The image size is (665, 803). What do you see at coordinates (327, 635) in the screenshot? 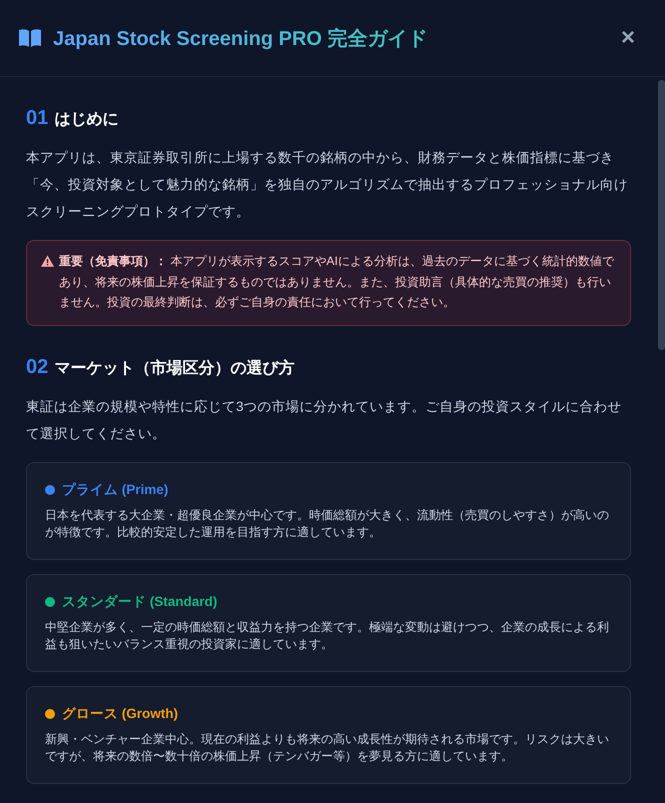
I see `market-description: 中堅企業が多く、一定の時価総額と収益力を持つ企業です。極端な変動は避けつつ、企業の成長による利益も狙いたいバランス重視の投資家に適しています。` at bounding box center [327, 635].